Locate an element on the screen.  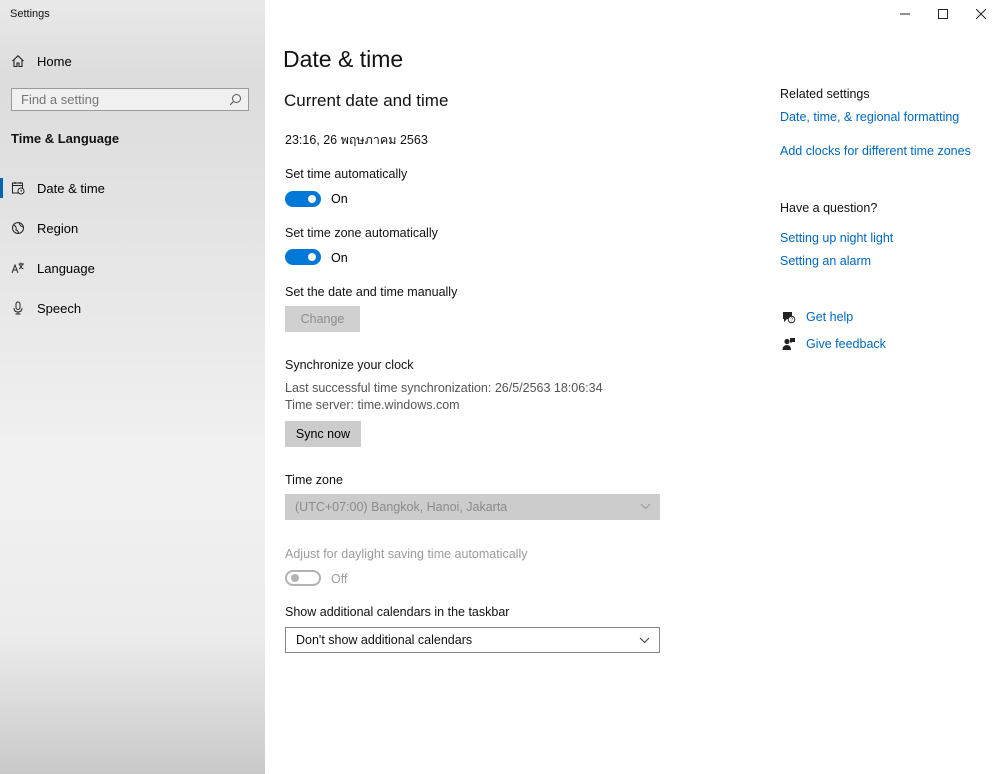
sidebar-item-speech: Speech is located at coordinates (132, 308).